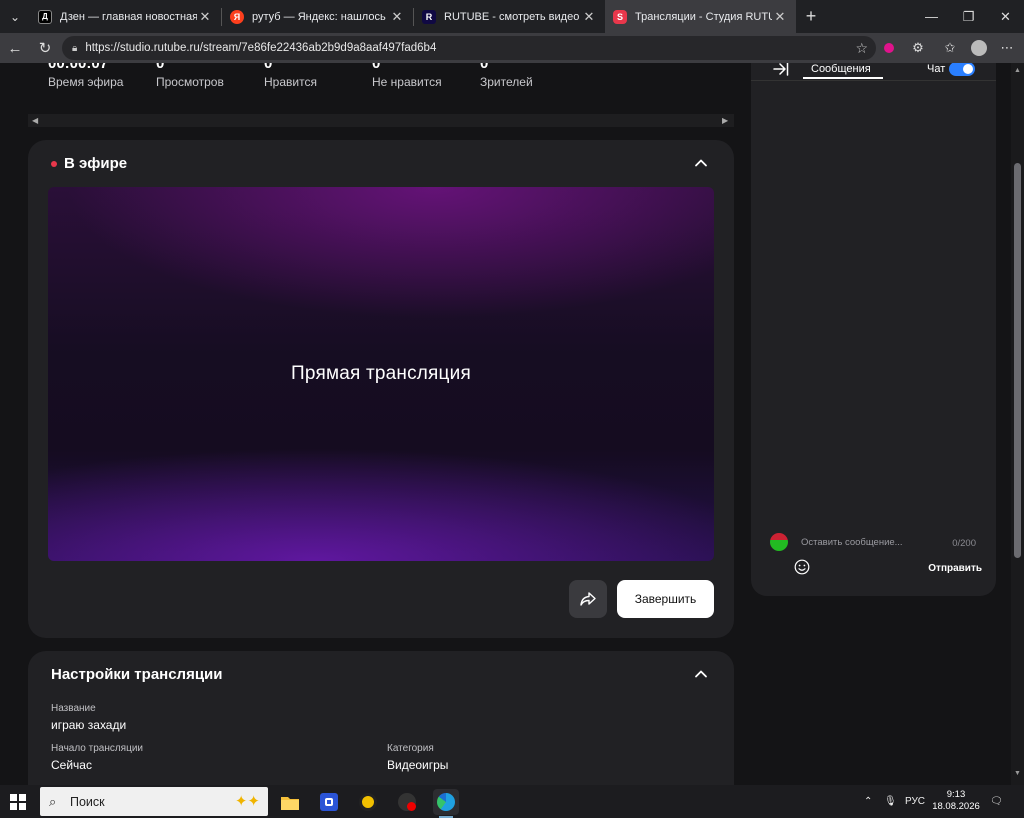 This screenshot has width=1024, height=818. Describe the element at coordinates (73, 708) in the screenshot. I see `stream-name-label: Название` at that location.